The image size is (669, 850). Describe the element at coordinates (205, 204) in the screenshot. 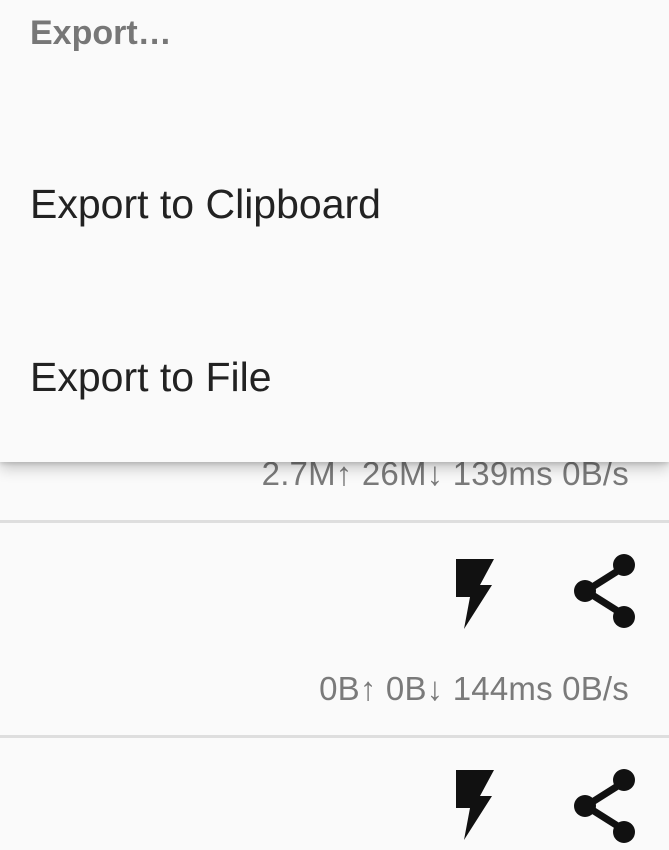

I see `menu-item-label: Export to Clipboard` at that location.